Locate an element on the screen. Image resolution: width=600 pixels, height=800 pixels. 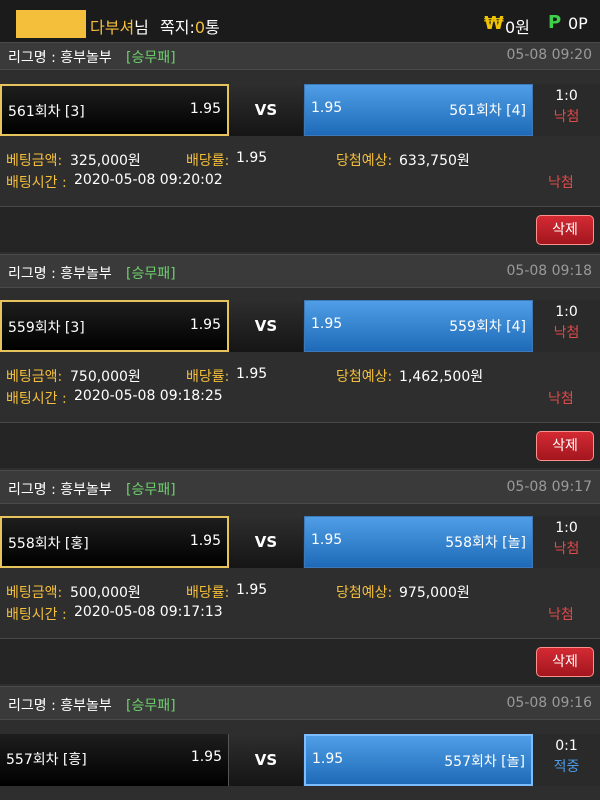
bet-amount: 750,000원 is located at coordinates (105, 377).